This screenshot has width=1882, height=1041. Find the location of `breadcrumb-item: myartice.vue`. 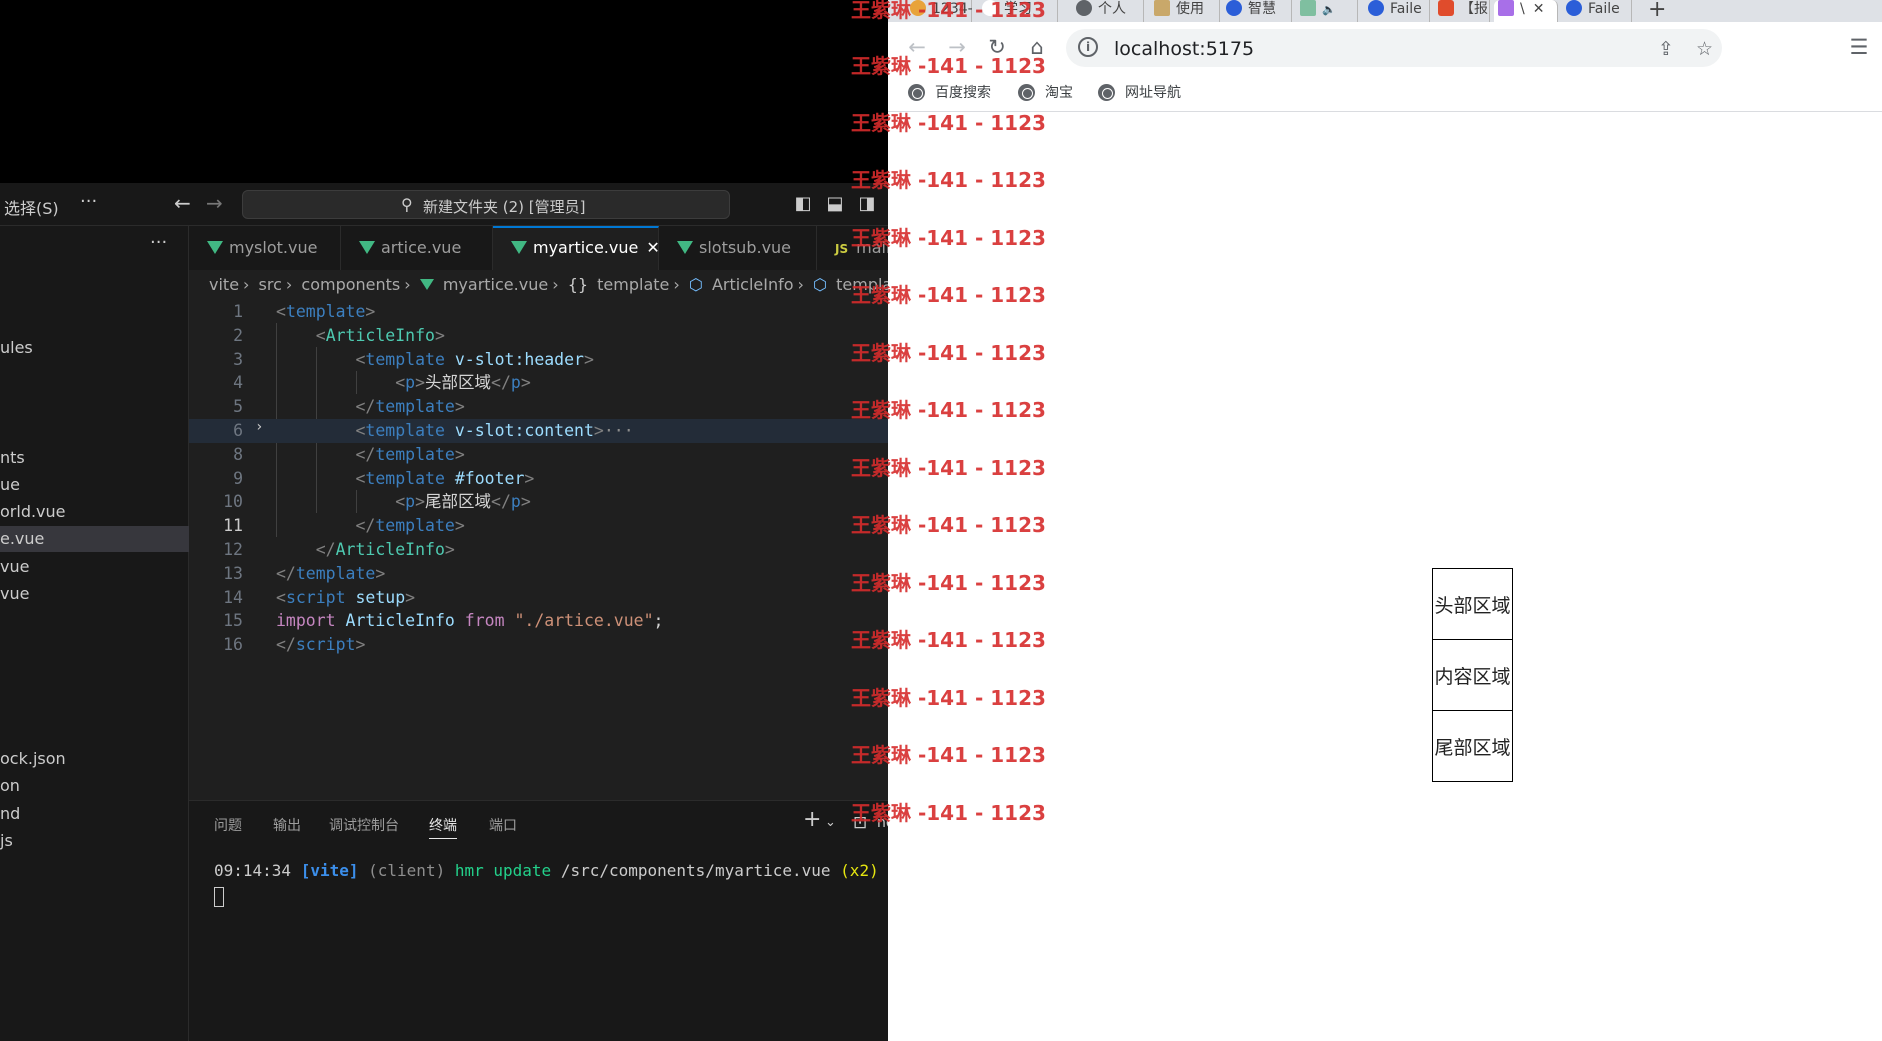

breadcrumb-item: myartice.vue is located at coordinates (495, 284).